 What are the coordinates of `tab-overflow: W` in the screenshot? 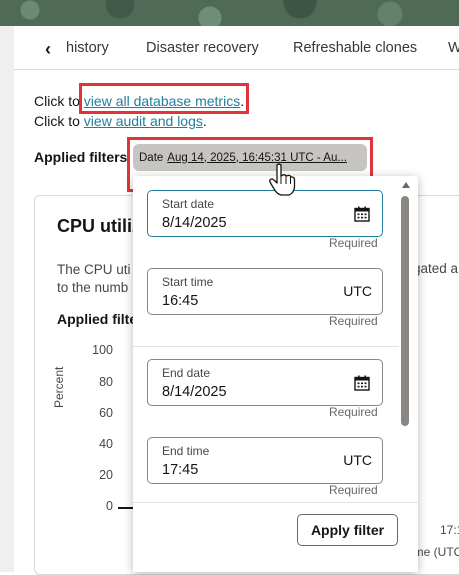 It's located at (453, 48).